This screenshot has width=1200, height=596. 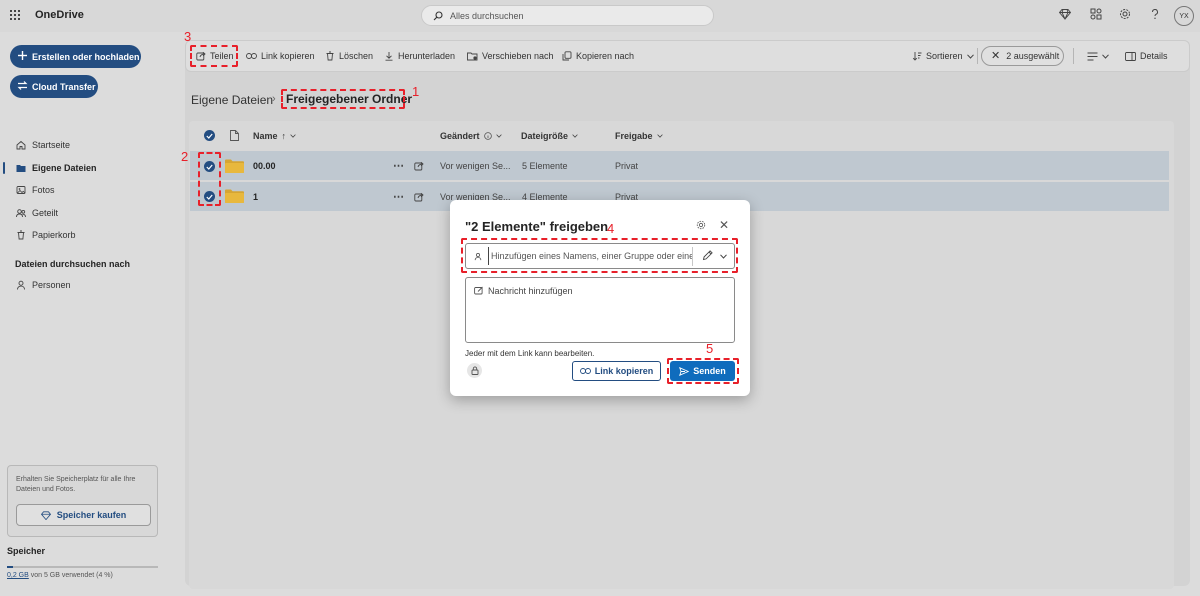 I want to click on selection-count-label: 2 ausgewählt, so click(x=1033, y=56).